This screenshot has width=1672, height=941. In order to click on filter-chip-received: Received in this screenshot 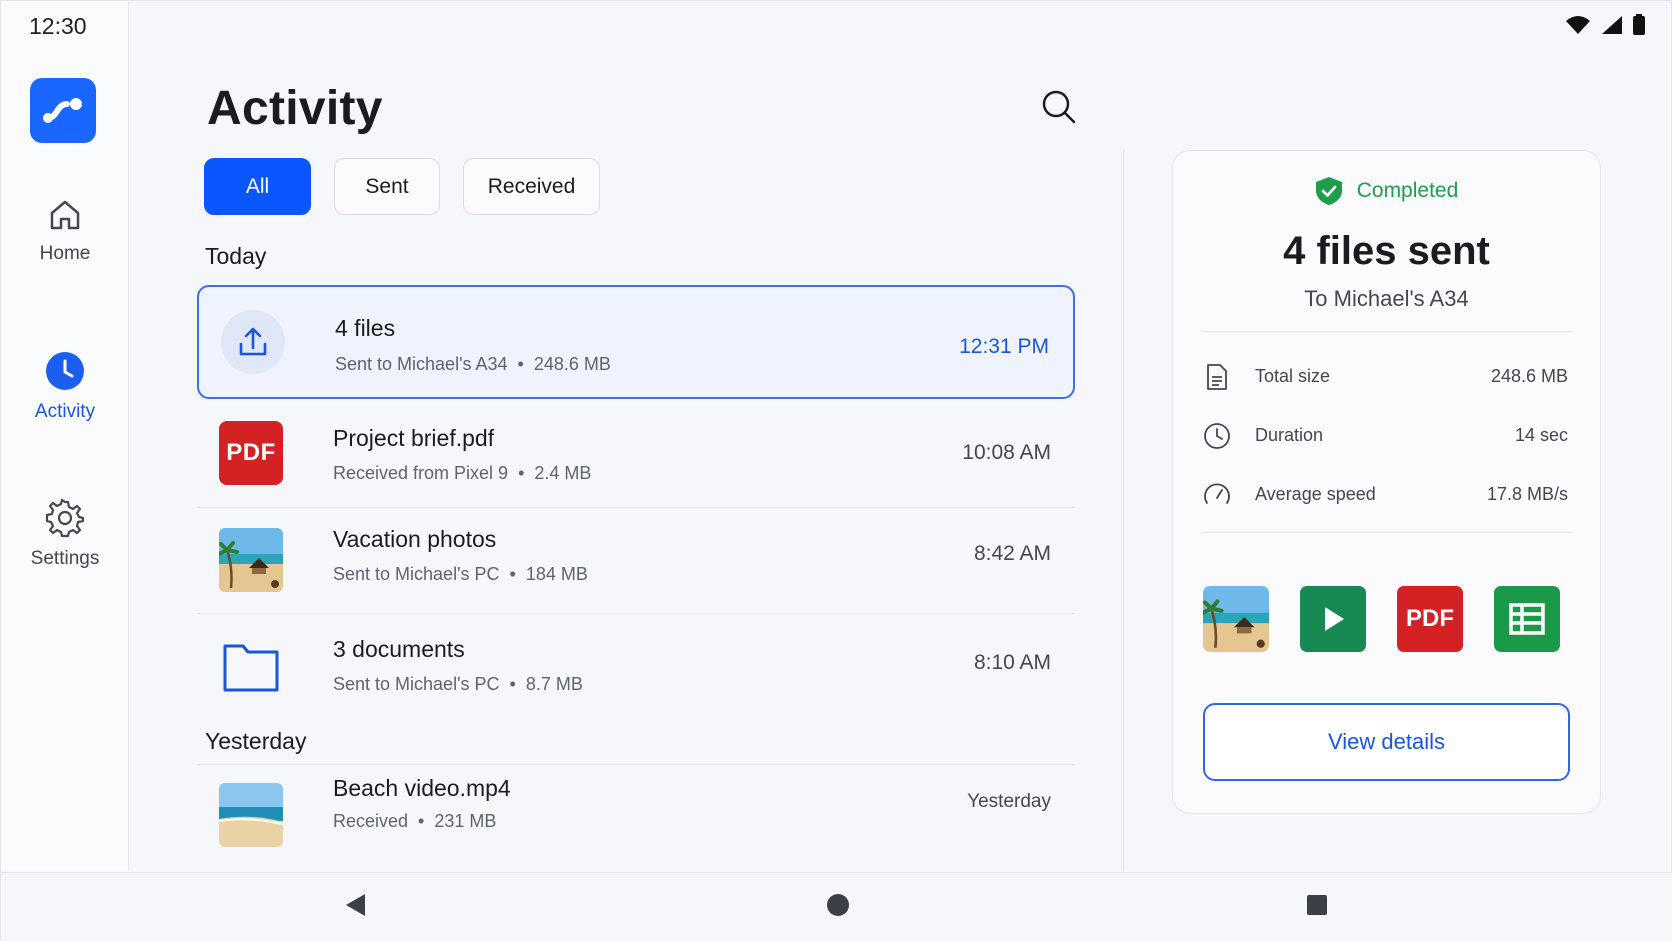, I will do `click(531, 186)`.